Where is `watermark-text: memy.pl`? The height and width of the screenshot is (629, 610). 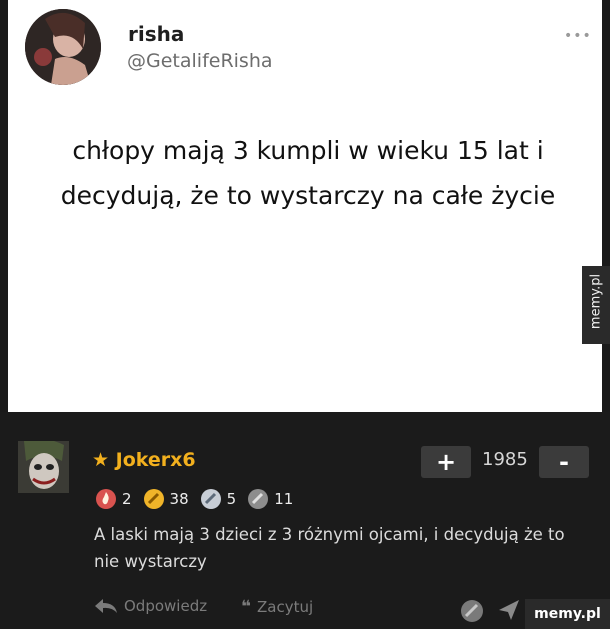 watermark-text: memy.pl is located at coordinates (596, 301).